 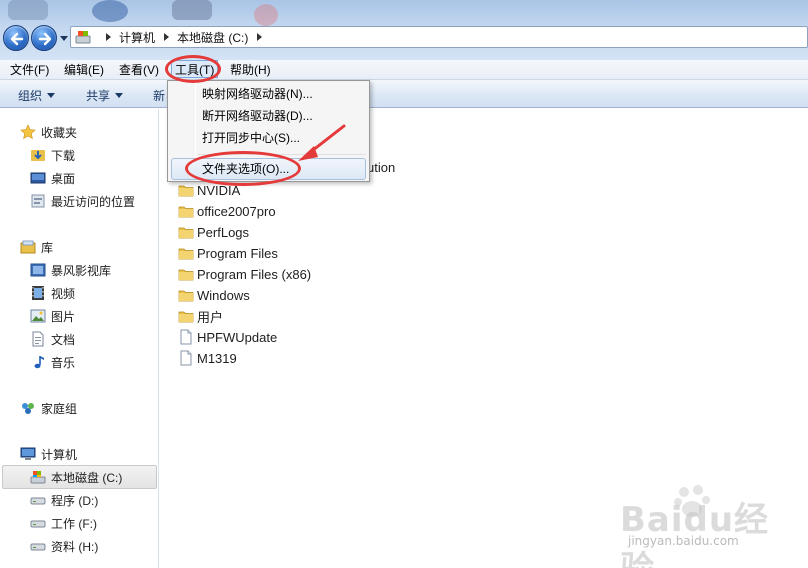 I want to click on file-name: office2007pro, so click(x=236, y=211).